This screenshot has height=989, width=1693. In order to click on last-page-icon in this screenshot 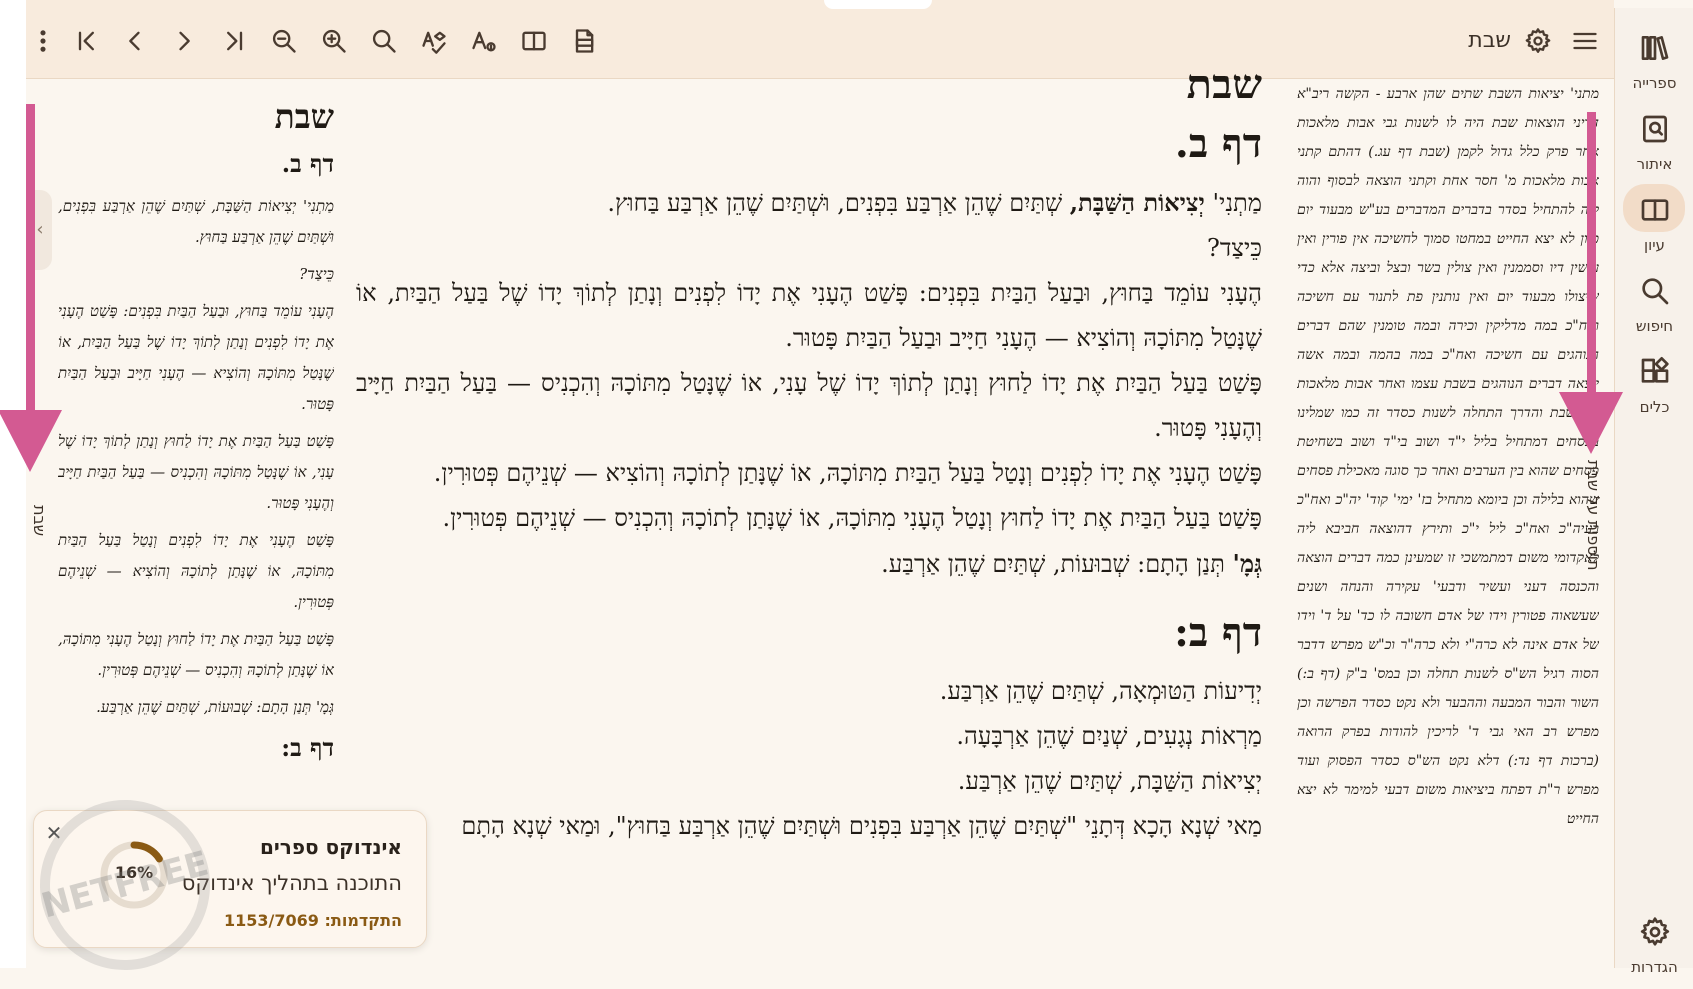, I will do `click(235, 41)`.